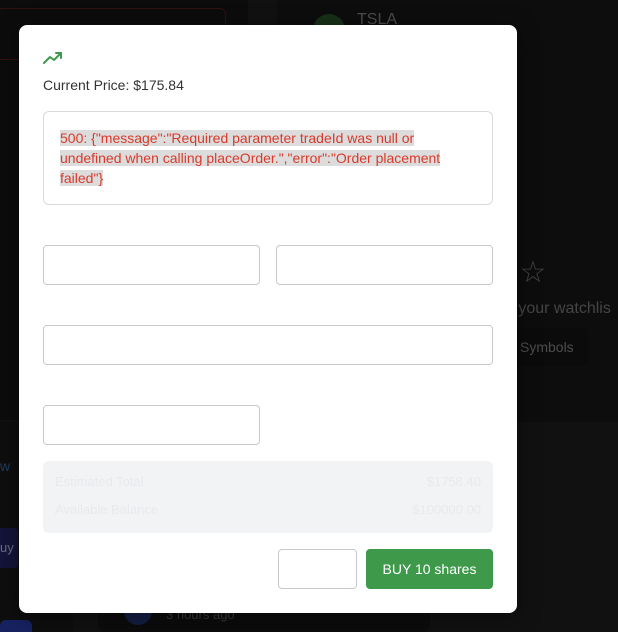  I want to click on buy-button: BUY 10 shares, so click(429, 569).